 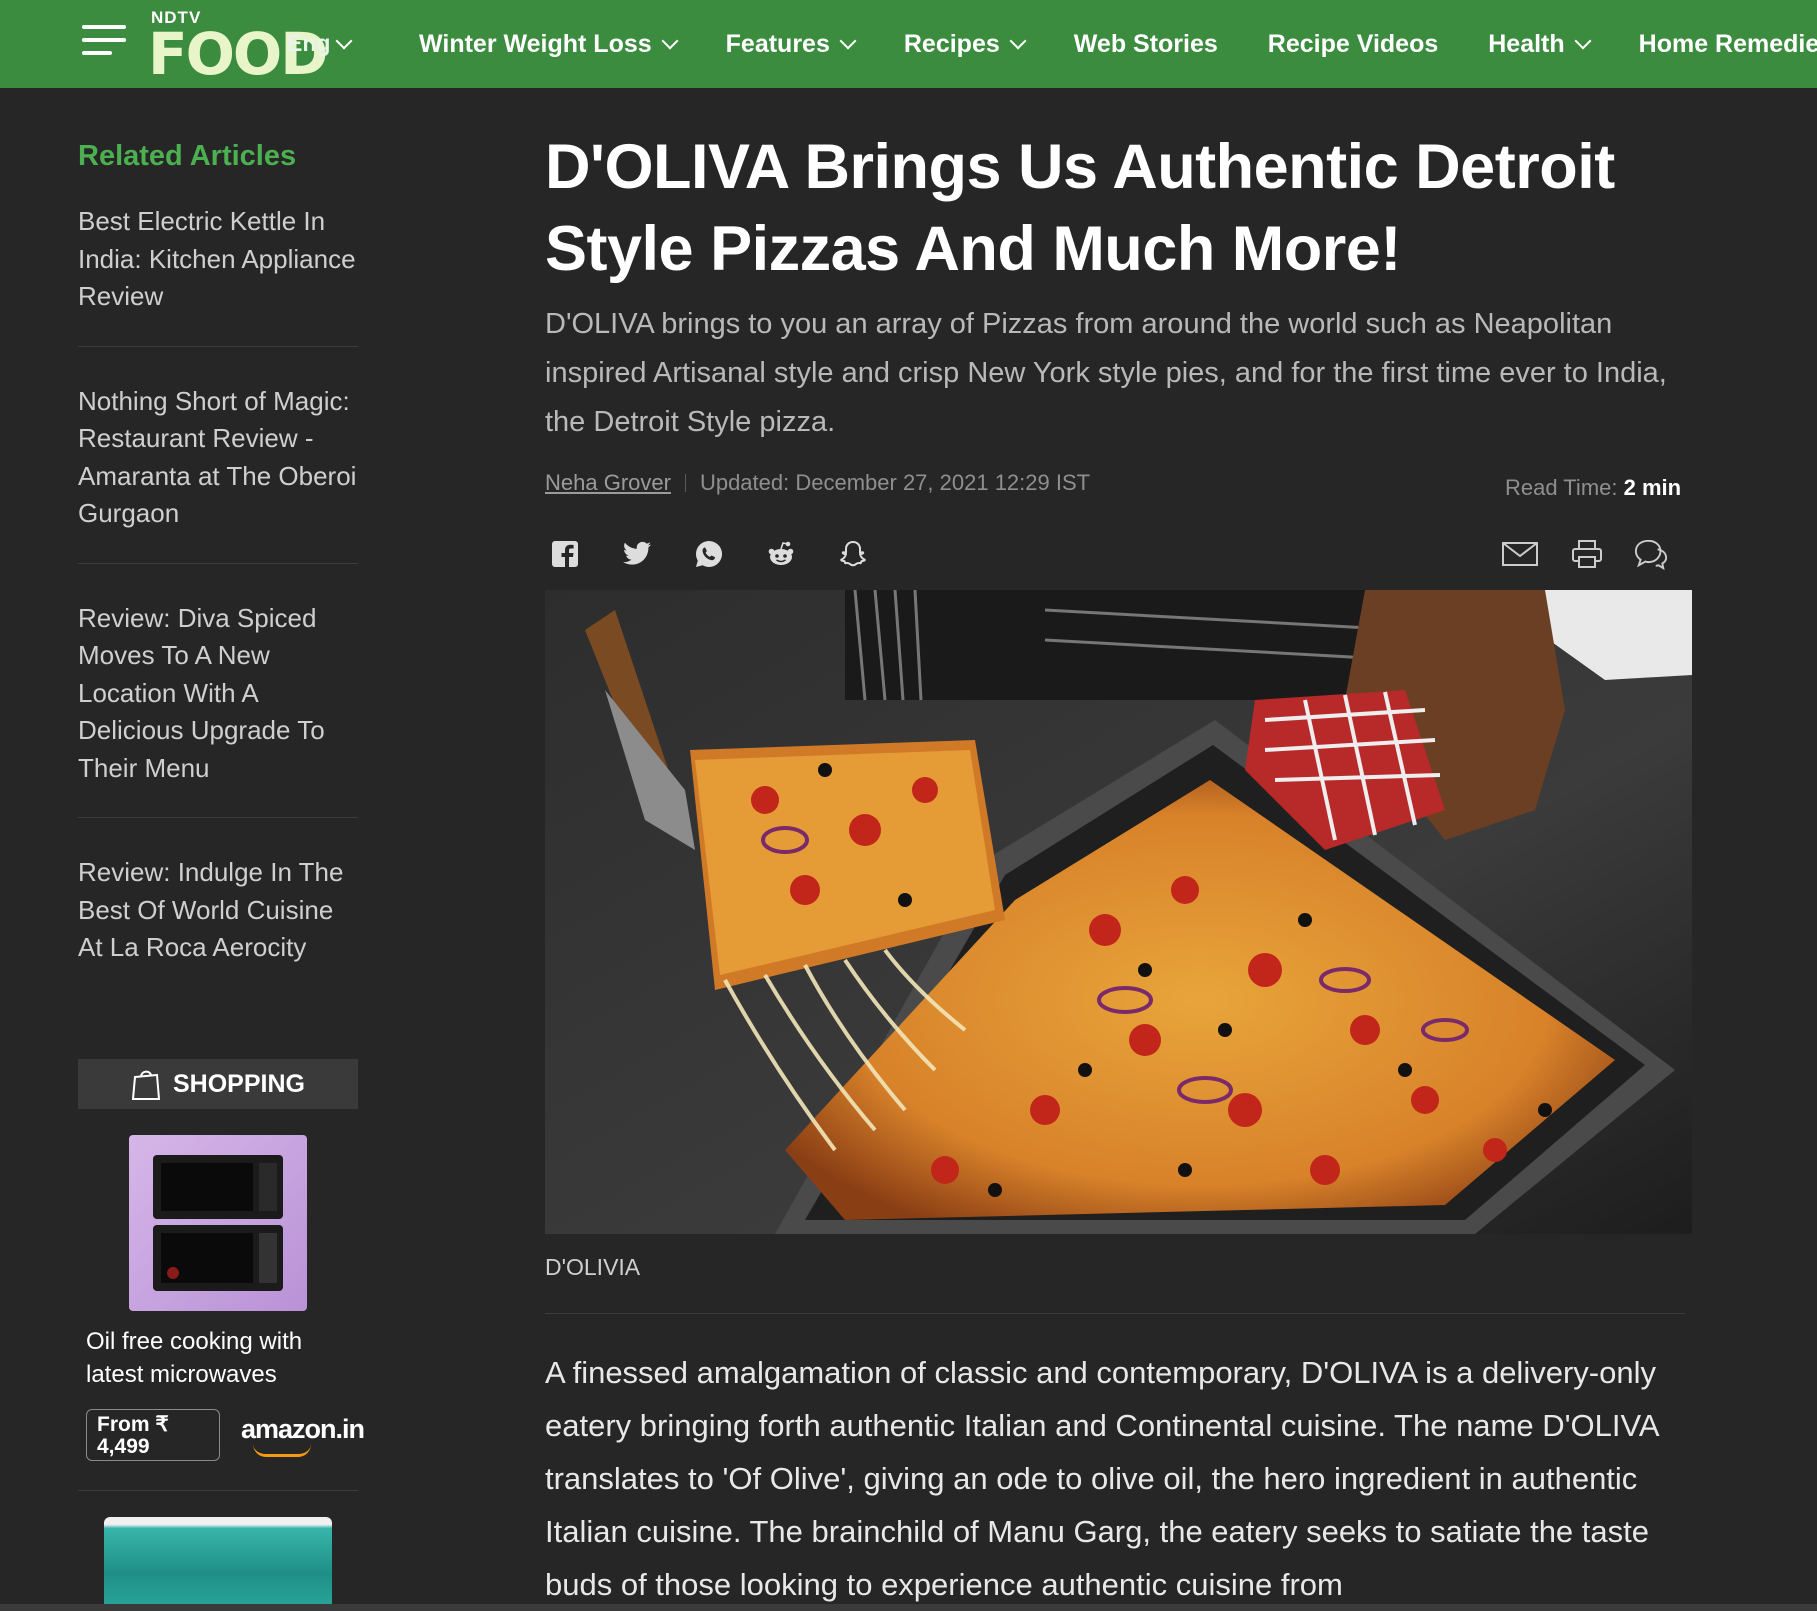 I want to click on price-value: 4,499, so click(x=123, y=1446).